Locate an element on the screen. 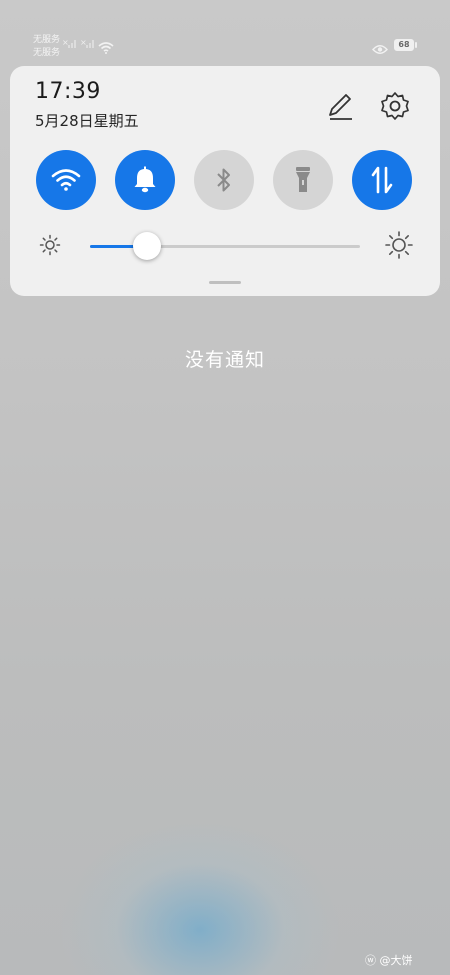 The width and height of the screenshot is (450, 975). wifi-toggle is located at coordinates (66, 180).